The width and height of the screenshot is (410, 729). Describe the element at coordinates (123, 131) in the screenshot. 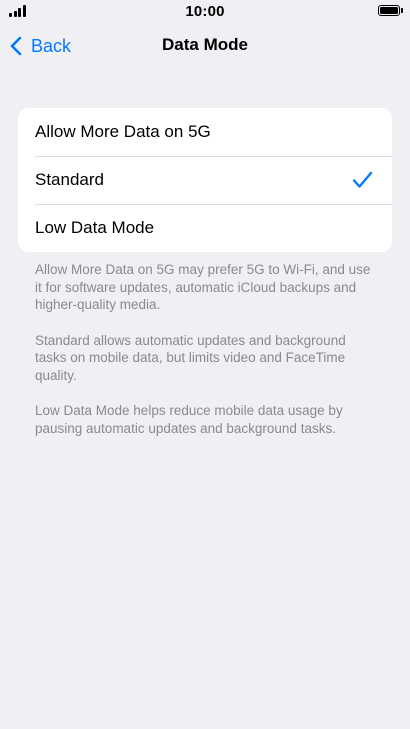

I see `option-label: Allow More Data on 5G` at that location.